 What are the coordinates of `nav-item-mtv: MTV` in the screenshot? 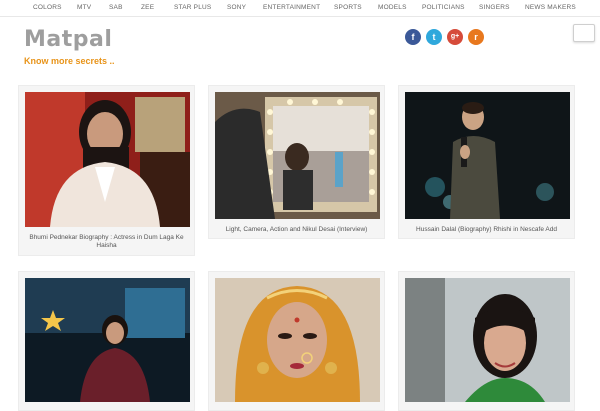 It's located at (84, 7).